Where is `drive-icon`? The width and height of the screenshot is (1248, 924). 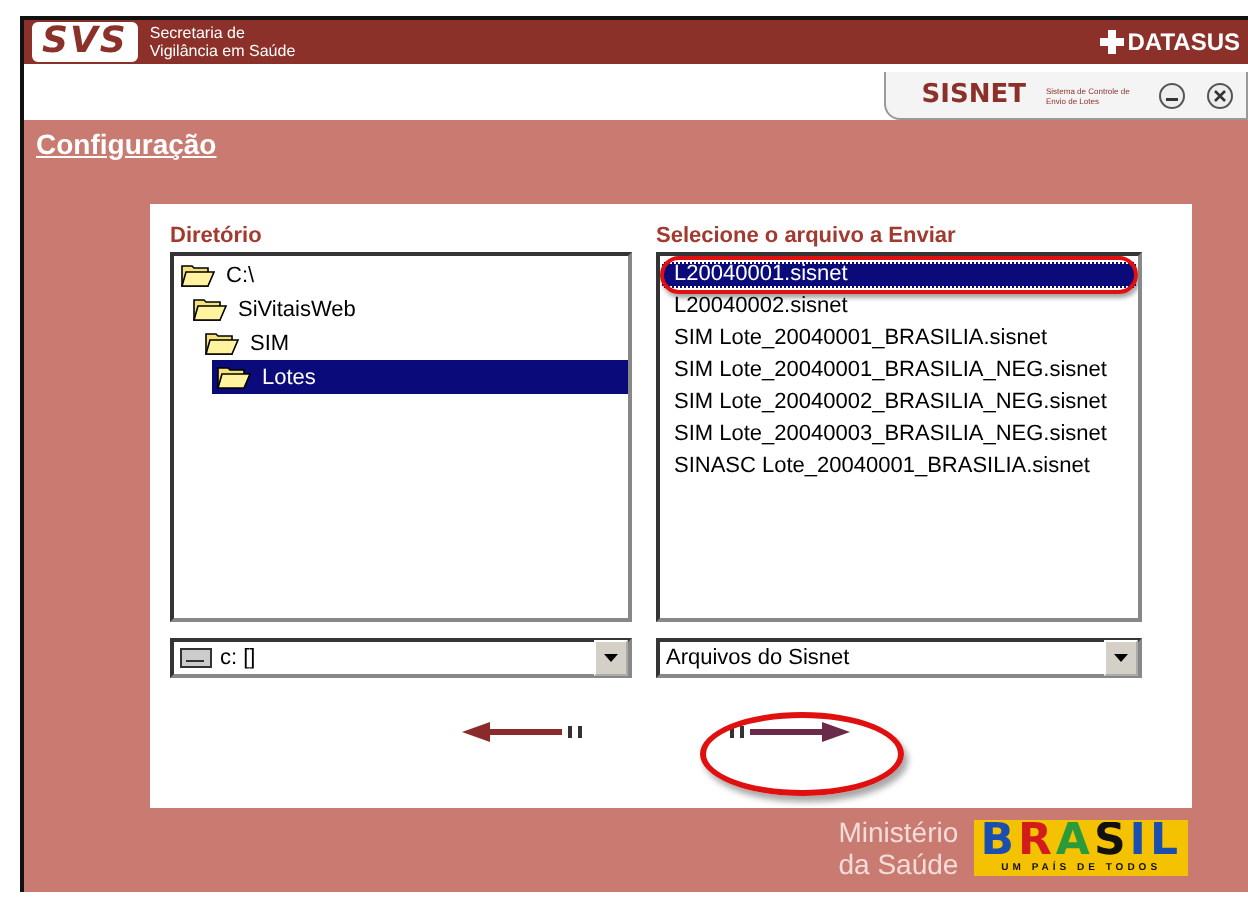 drive-icon is located at coordinates (196, 658).